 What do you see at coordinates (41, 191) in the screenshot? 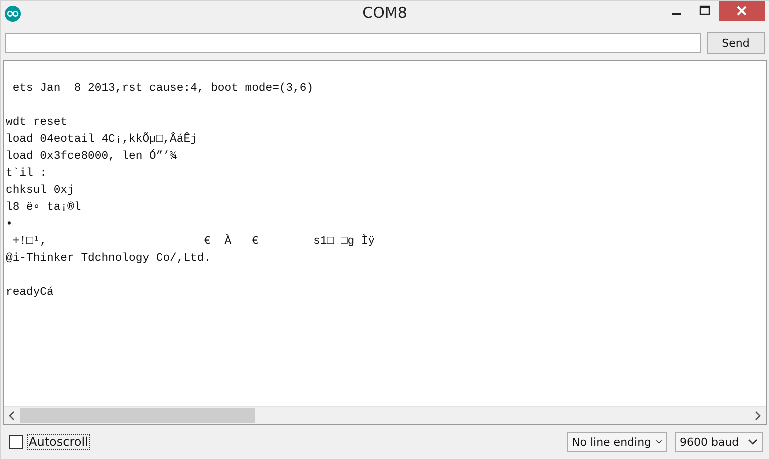
I see `output-line: chksul 0xj` at bounding box center [41, 191].